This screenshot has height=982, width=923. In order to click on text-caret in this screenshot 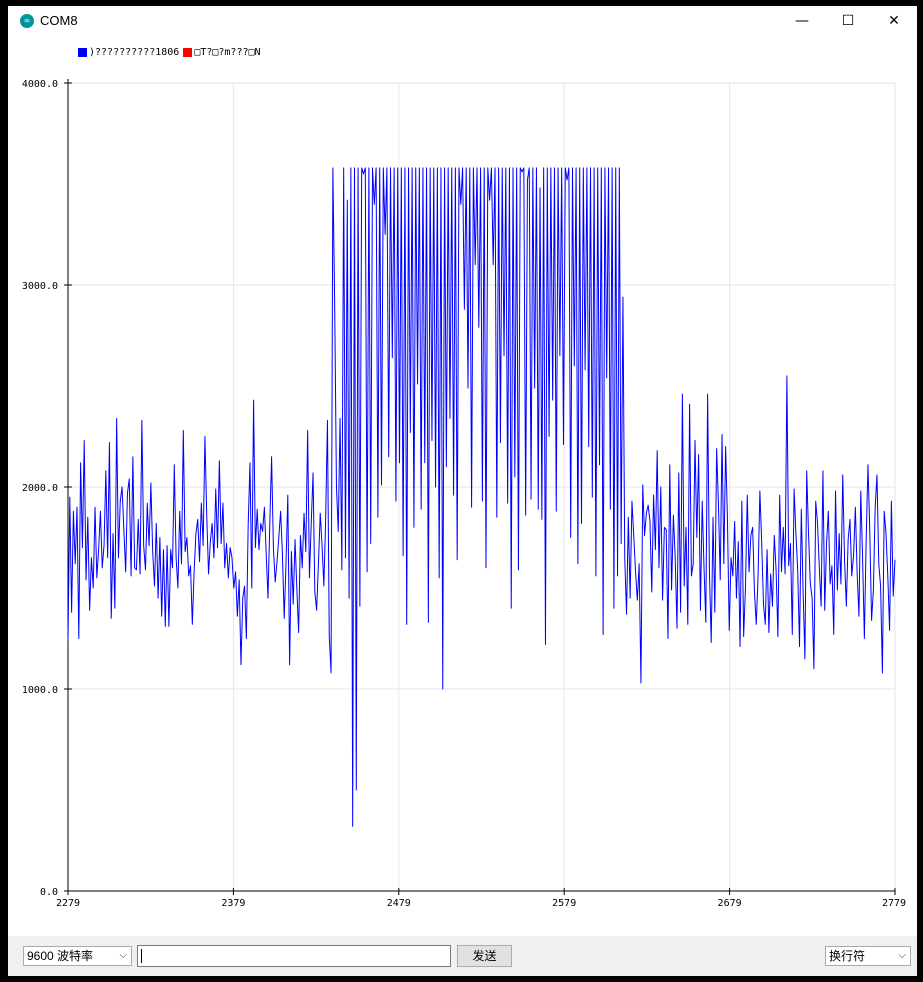, I will do `click(141, 956)`.